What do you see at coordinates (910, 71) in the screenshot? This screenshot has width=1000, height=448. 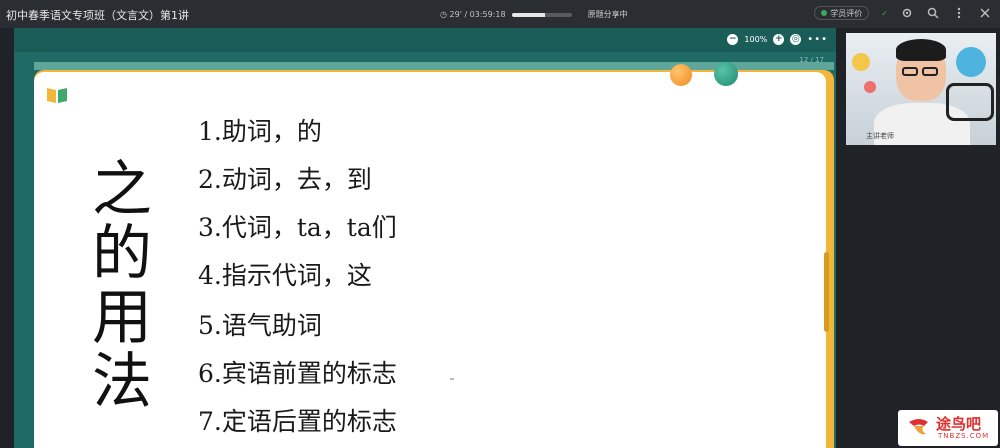 I see `glasses-left` at bounding box center [910, 71].